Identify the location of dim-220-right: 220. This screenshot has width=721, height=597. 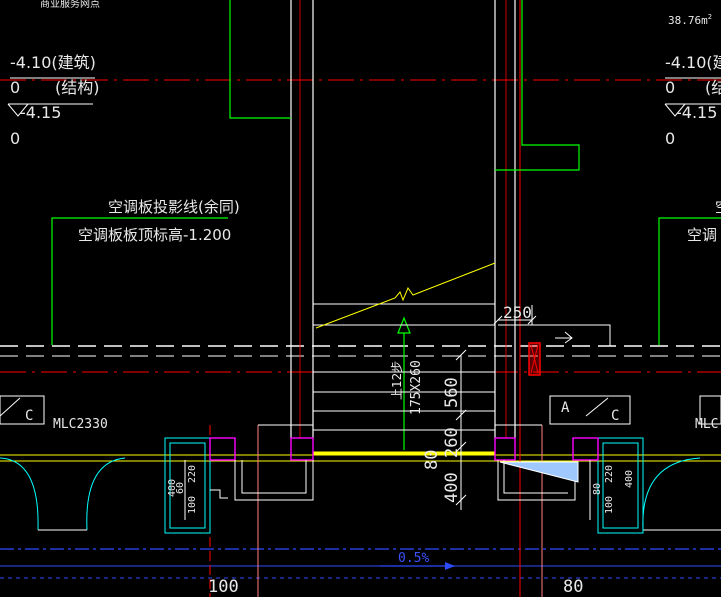
(609, 474).